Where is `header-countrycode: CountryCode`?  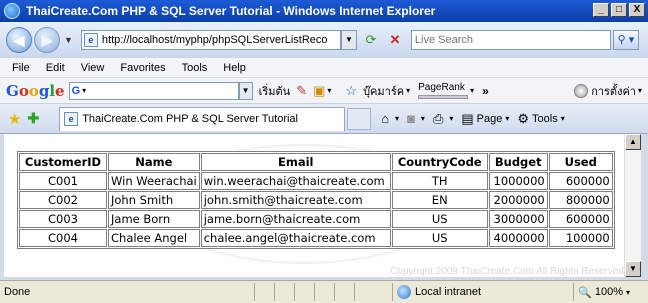
header-countrycode: CountryCode is located at coordinates (439, 162).